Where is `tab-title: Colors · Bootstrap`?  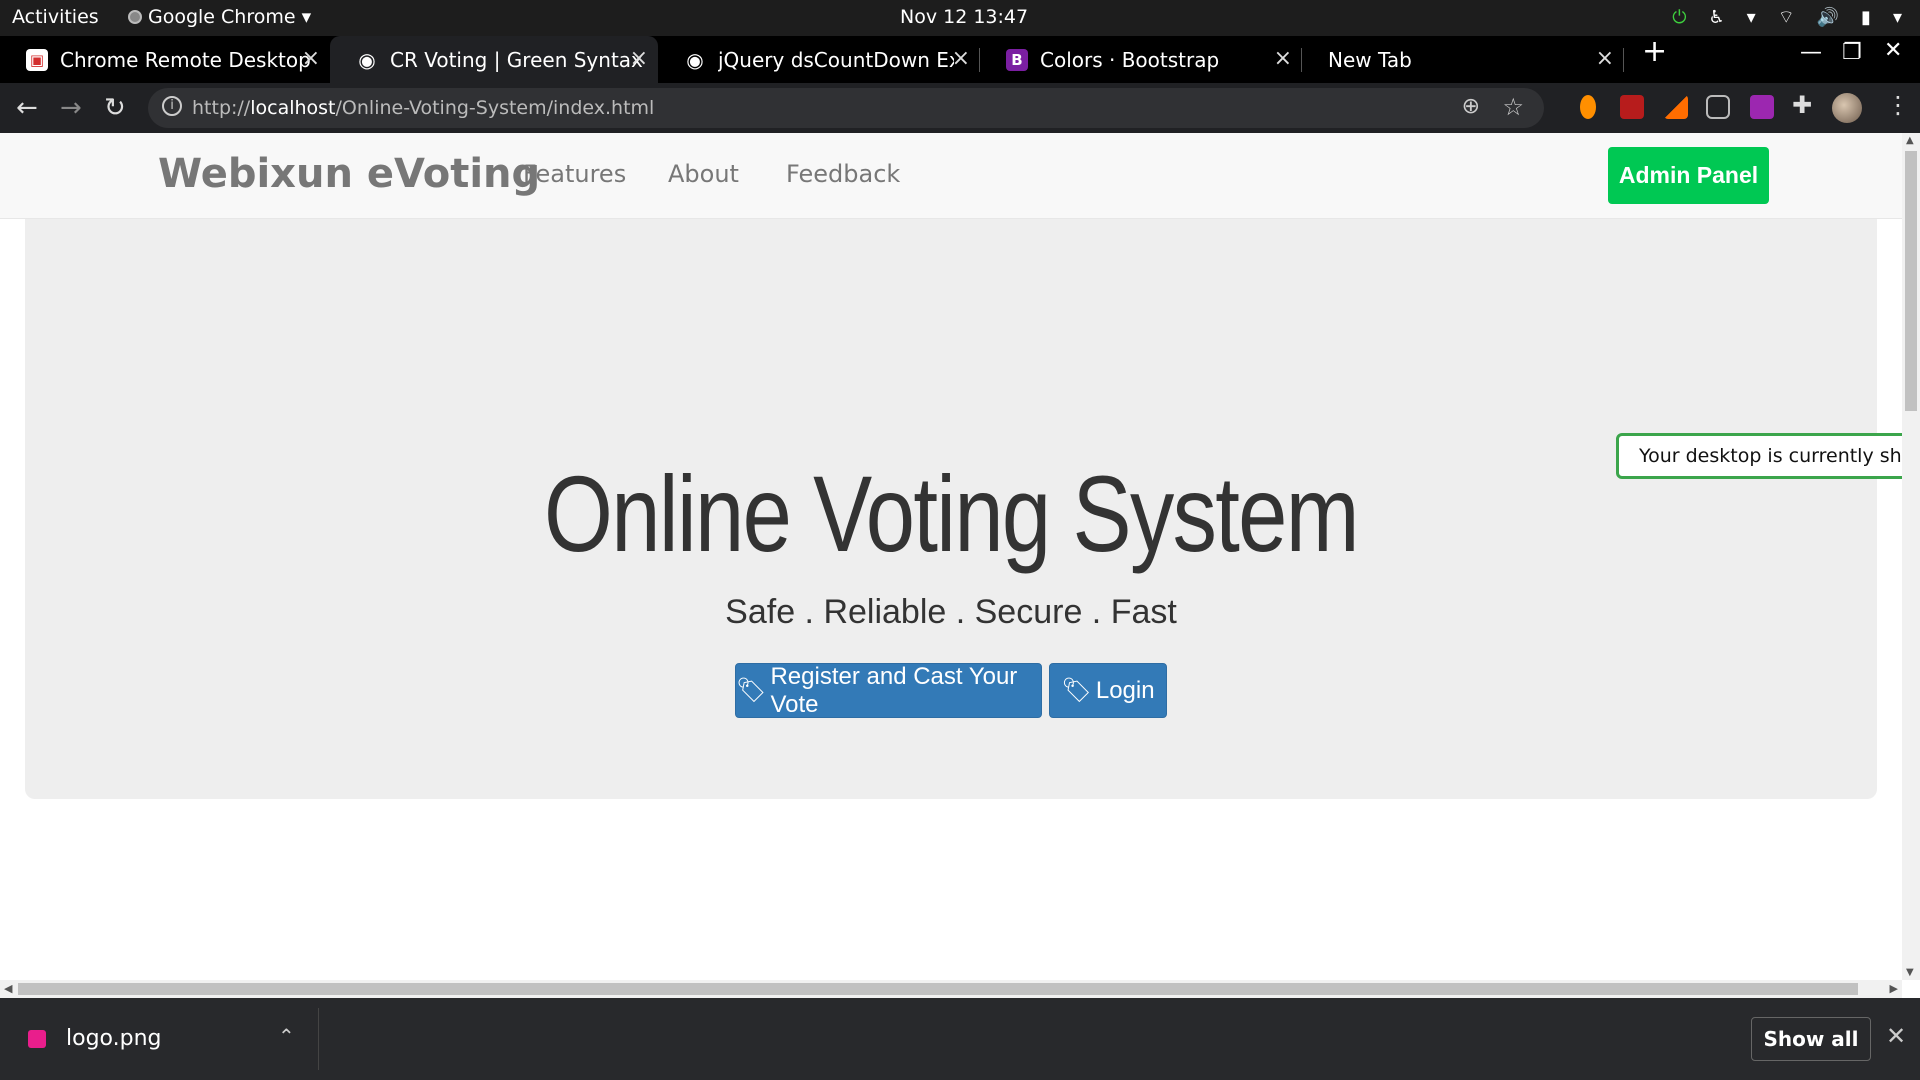
tab-title: Colors · Bootstrap is located at coordinates (1130, 59).